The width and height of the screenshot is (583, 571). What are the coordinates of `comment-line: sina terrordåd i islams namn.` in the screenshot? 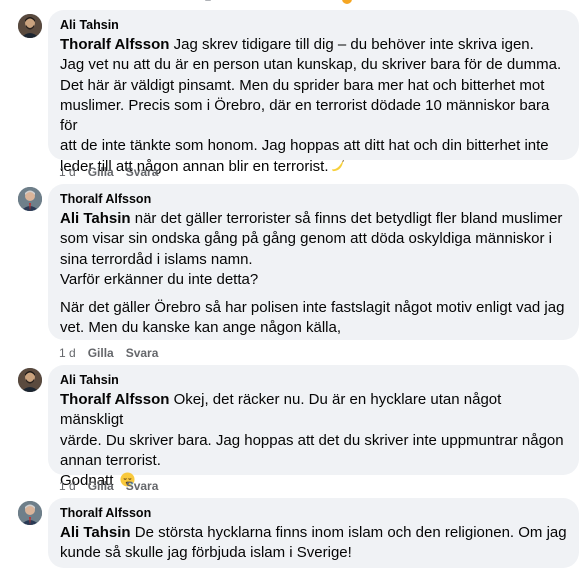 It's located at (156, 259).